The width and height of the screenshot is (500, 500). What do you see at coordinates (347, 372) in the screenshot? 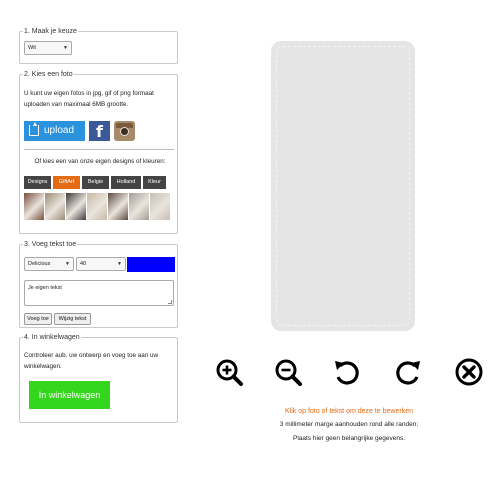
I see `rotate-left-icon` at bounding box center [347, 372].